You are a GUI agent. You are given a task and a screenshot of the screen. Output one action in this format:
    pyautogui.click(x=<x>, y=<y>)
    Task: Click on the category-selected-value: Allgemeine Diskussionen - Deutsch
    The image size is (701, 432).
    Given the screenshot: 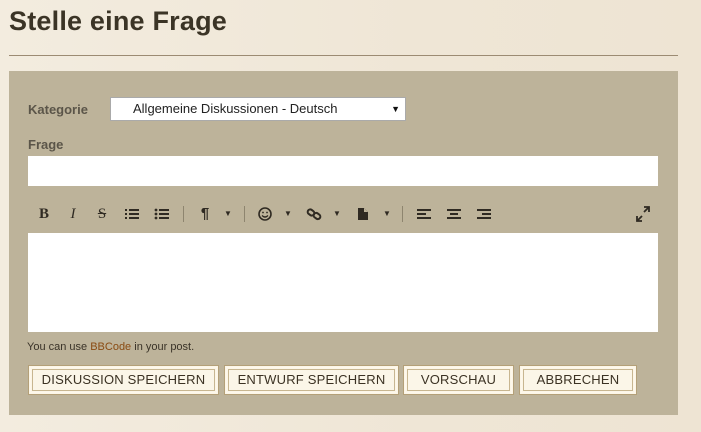 What is the action you would take?
    pyautogui.click(x=235, y=108)
    